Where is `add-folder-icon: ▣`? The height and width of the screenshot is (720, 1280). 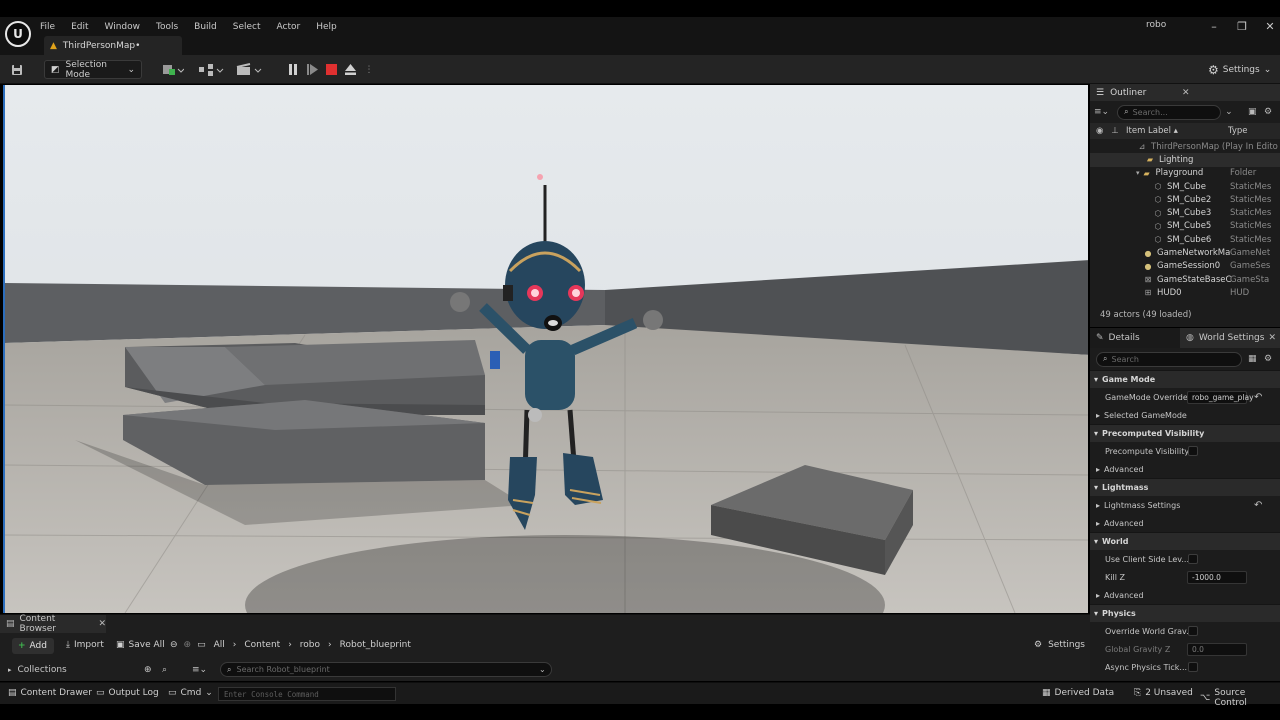 add-folder-icon: ▣ is located at coordinates (1252, 112).